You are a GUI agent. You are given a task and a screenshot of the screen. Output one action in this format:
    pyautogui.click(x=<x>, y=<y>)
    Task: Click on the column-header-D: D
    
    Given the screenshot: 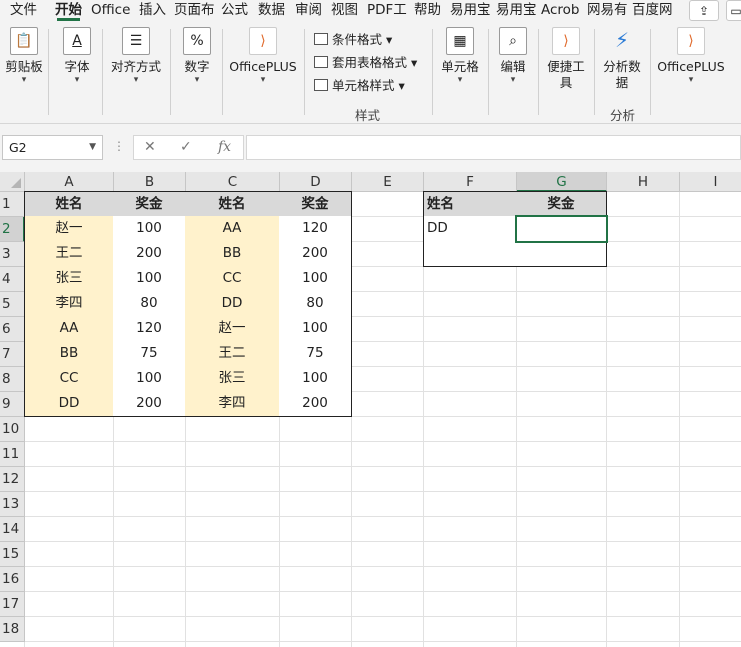 What is the action you would take?
    pyautogui.click(x=316, y=182)
    